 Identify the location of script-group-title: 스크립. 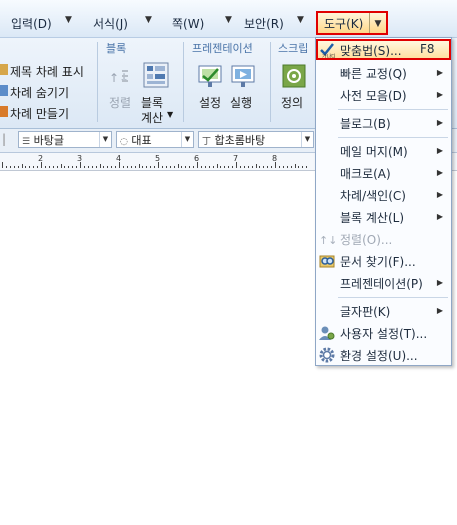
(293, 48).